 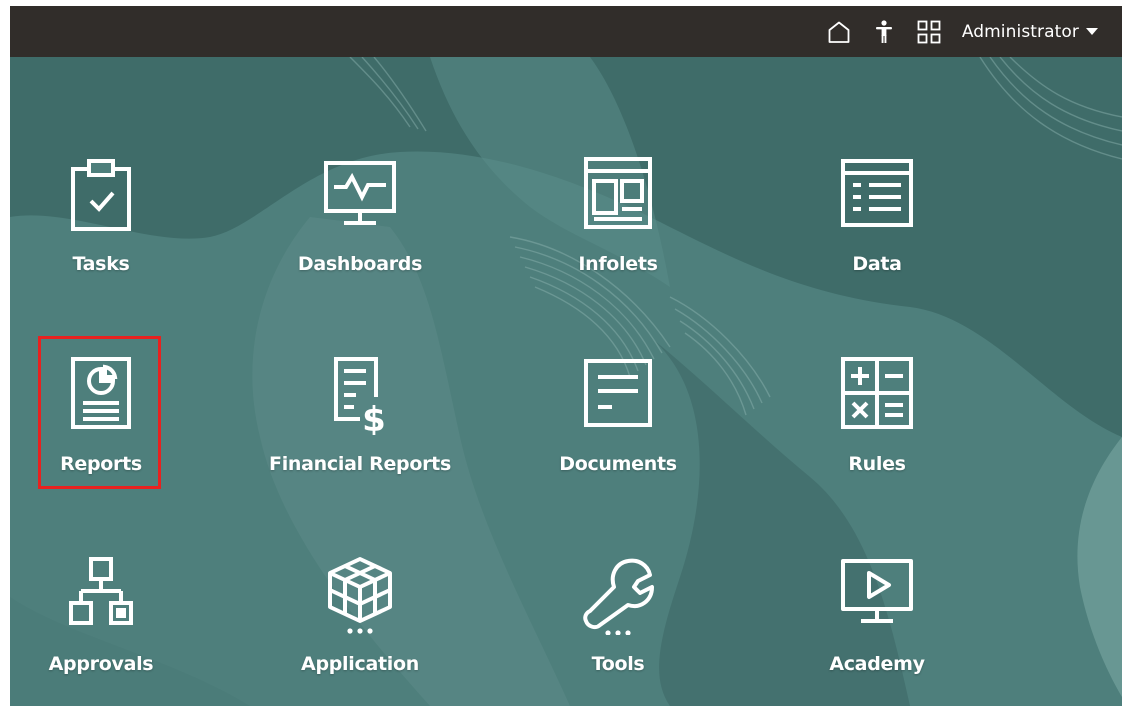 I want to click on document-icon, so click(x=618, y=393).